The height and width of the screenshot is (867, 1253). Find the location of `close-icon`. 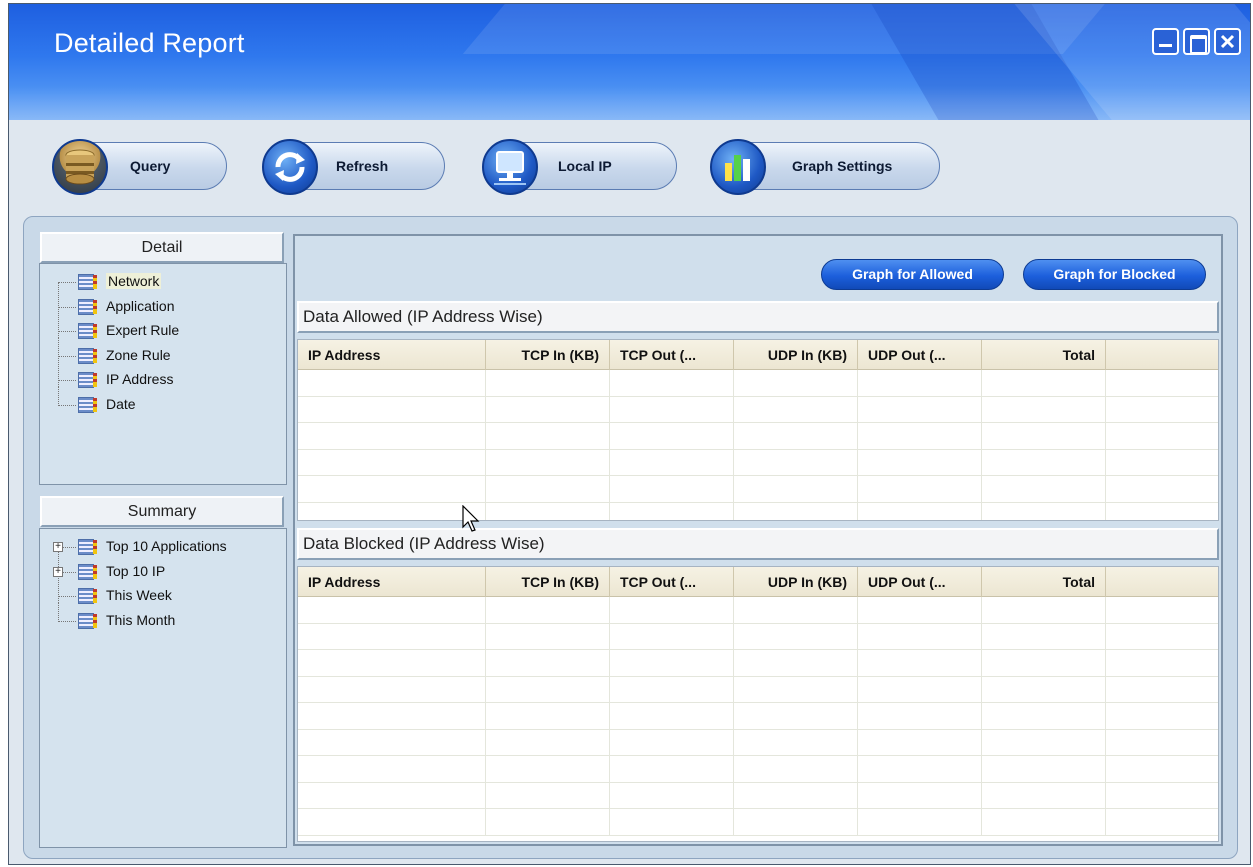

close-icon is located at coordinates (1227, 41).